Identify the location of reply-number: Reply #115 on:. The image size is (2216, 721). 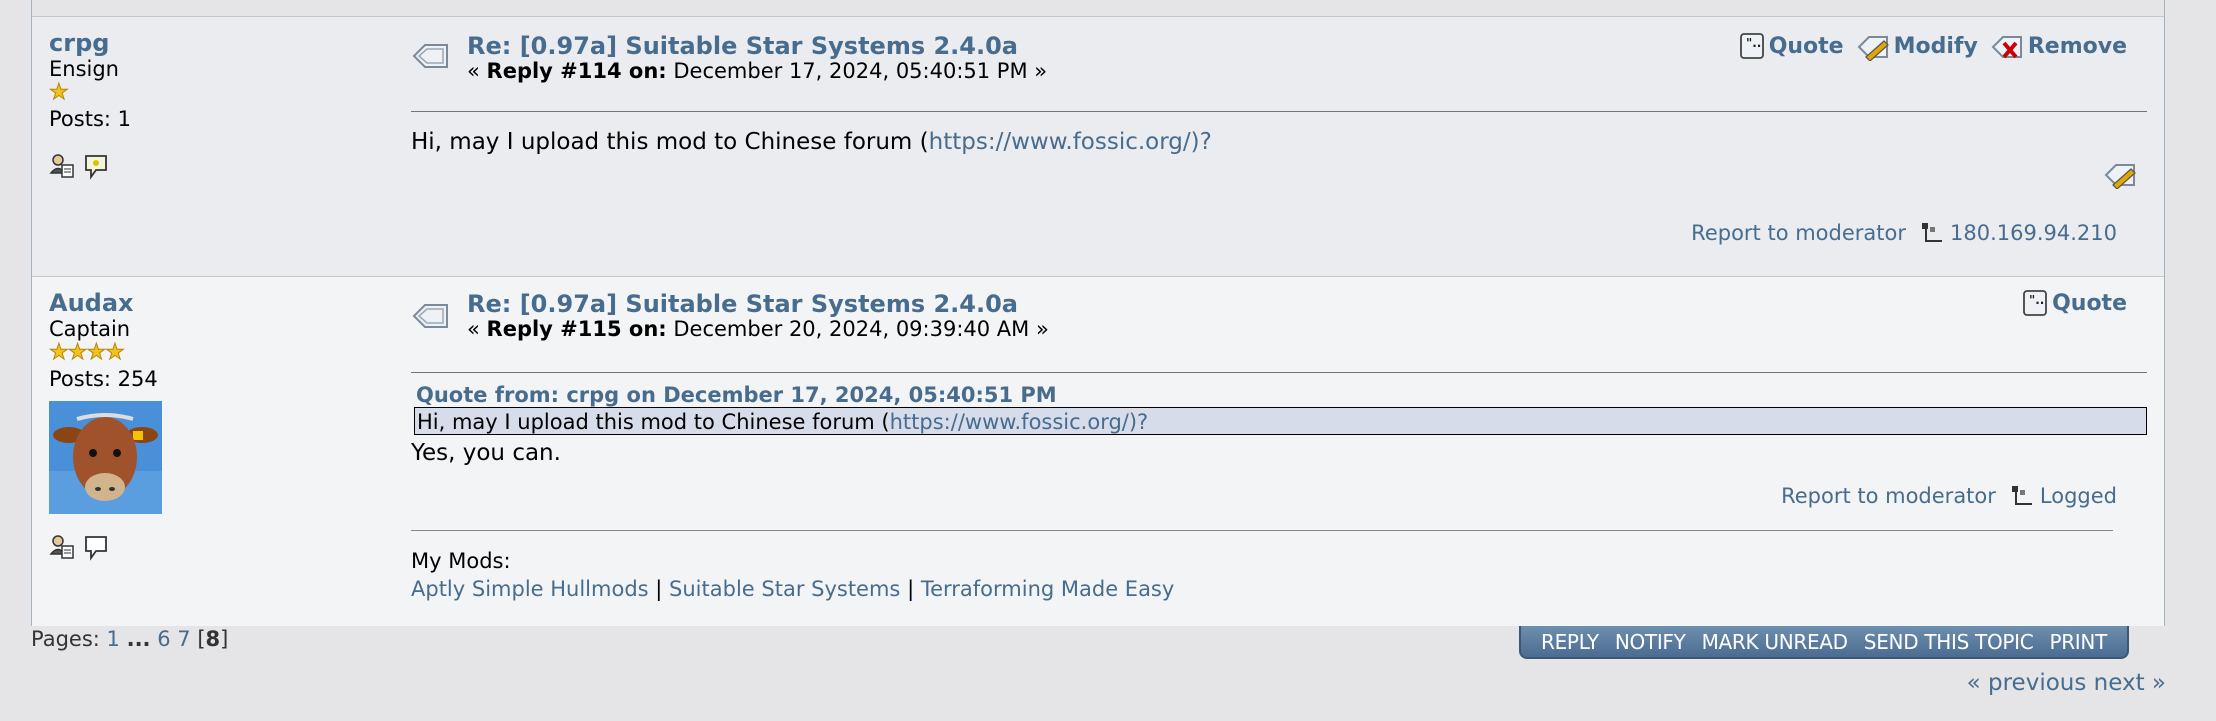
(576, 329).